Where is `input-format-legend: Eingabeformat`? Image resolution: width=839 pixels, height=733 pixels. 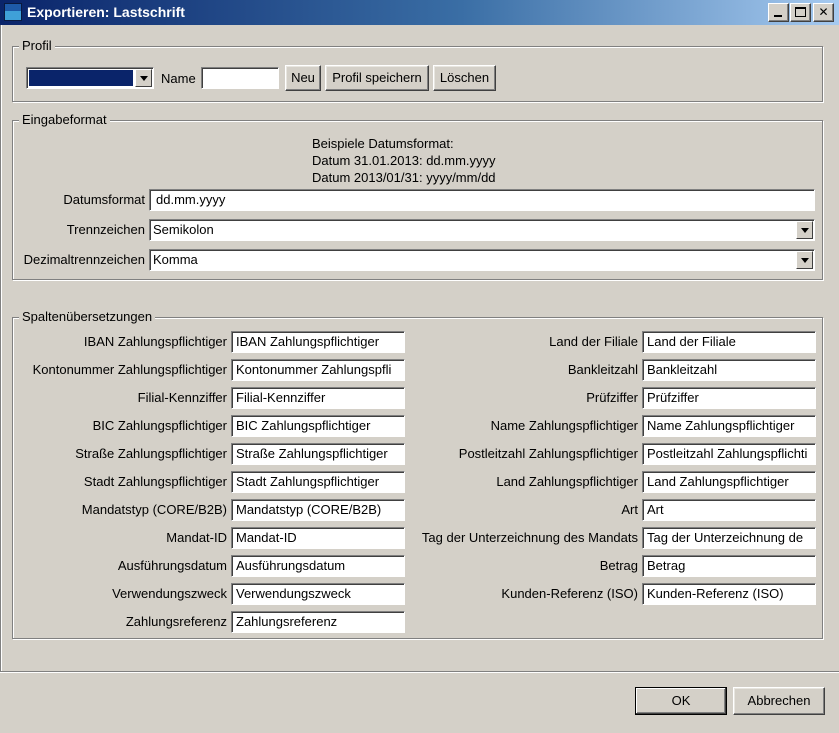
input-format-legend: Eingabeformat is located at coordinates (64, 119).